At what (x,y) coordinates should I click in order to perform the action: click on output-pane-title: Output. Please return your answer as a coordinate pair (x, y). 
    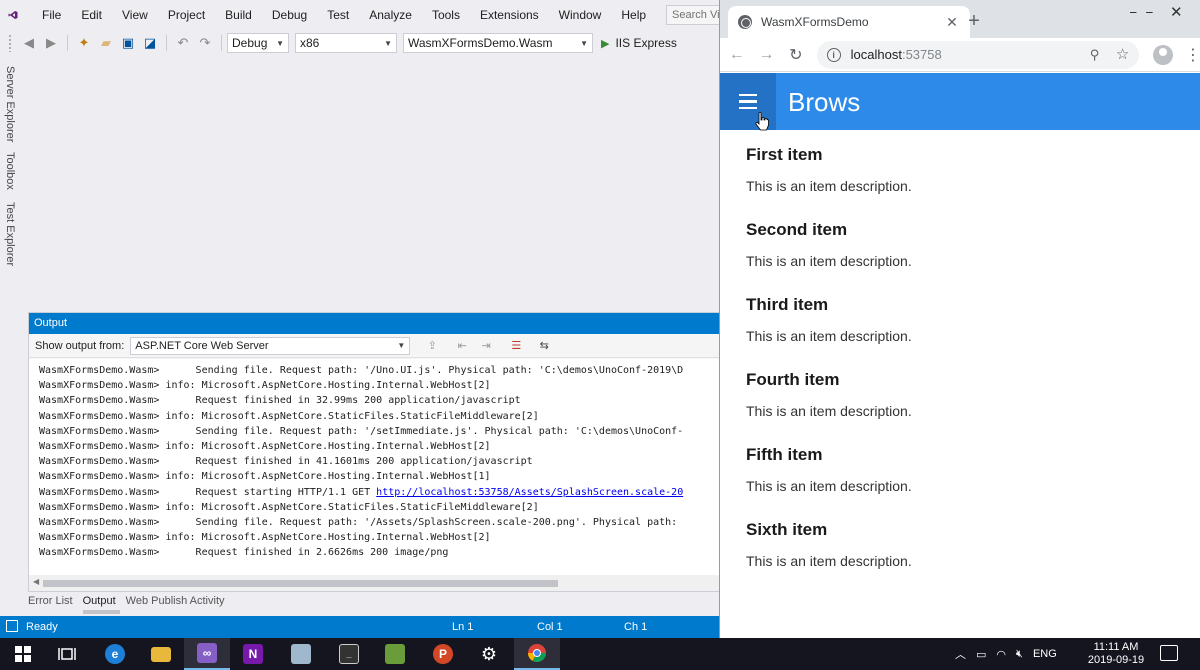
    Looking at the image, I should click on (374, 323).